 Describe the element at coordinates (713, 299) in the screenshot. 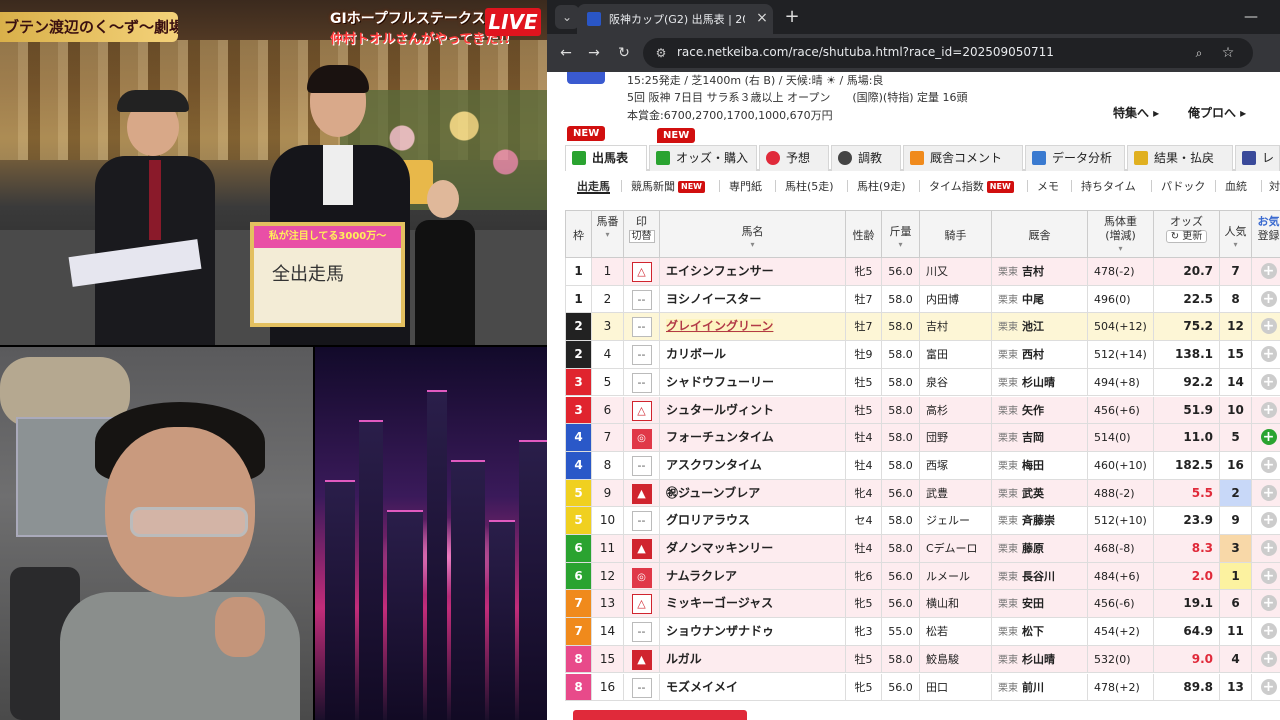

I see `horse-name-link: ヨシノイースター` at that location.